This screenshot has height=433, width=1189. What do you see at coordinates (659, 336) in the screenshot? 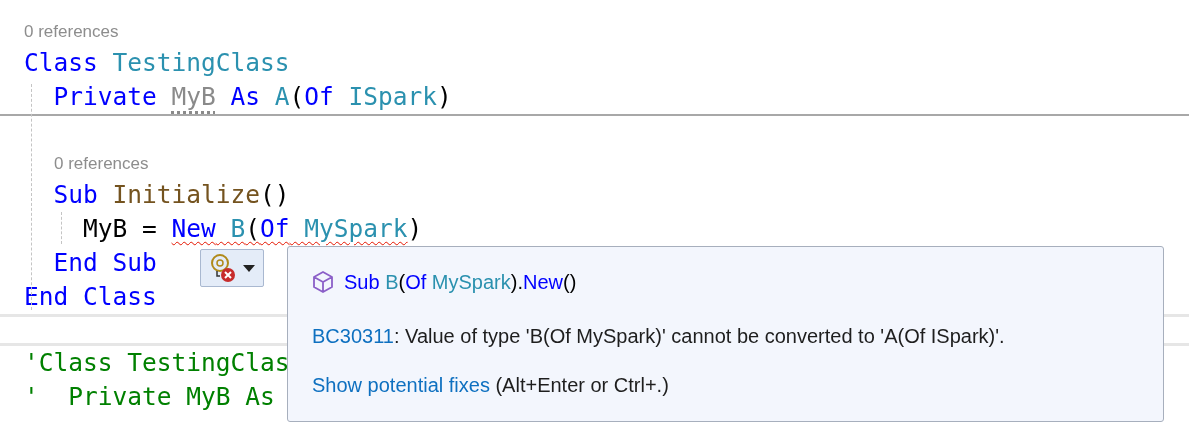
I see `error-message: BC30311: Value of type 'B(Of MySpark)' cannot be converted to 'A(Of ISpark)'.` at bounding box center [659, 336].